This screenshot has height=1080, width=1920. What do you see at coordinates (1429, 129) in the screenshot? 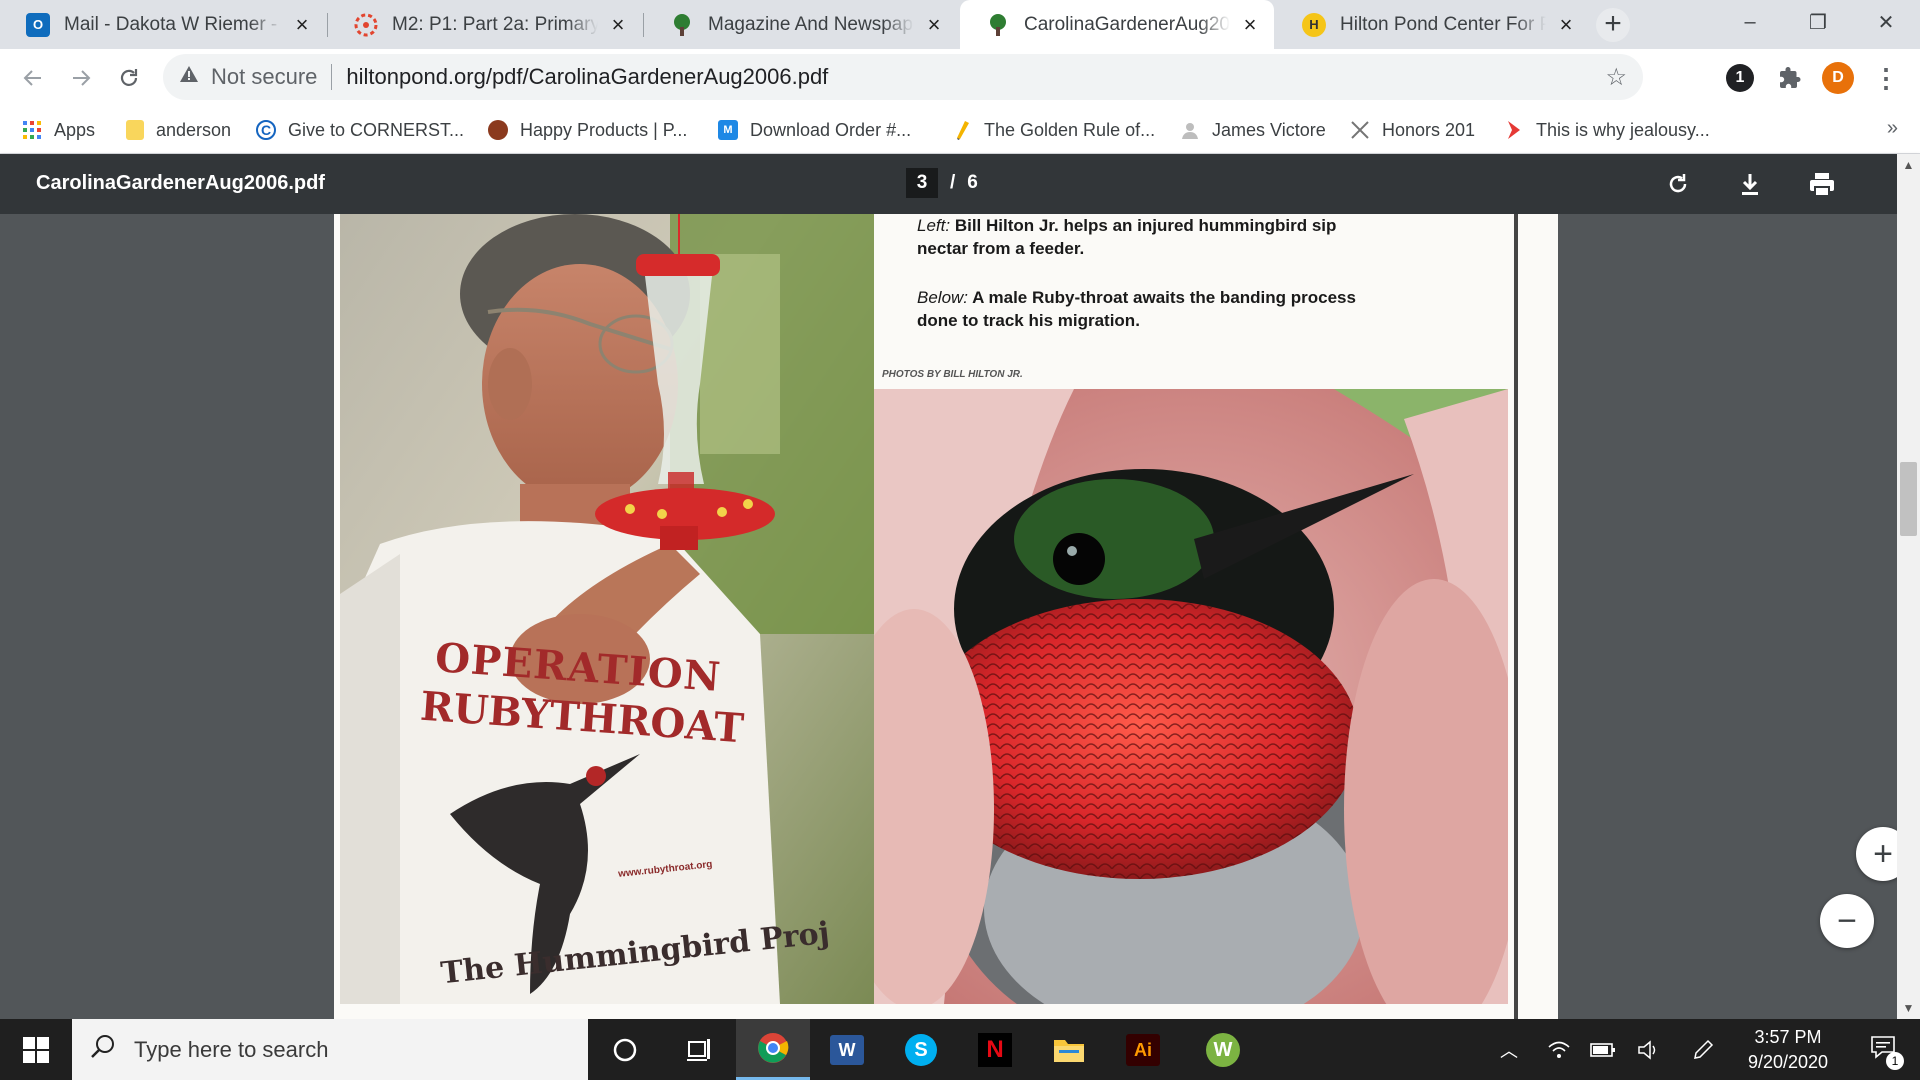
I see `bookmark-label: Honors 201` at bounding box center [1429, 129].